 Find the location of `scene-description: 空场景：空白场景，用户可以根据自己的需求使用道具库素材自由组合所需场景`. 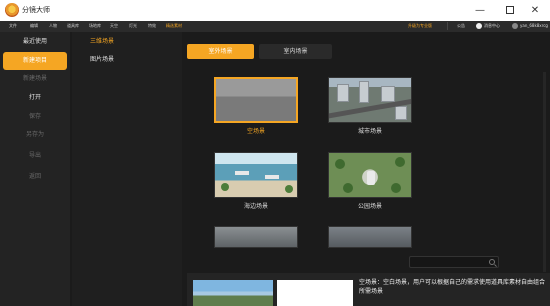

scene-description: 空场景：空白场景，用户可以根据自己的需求使用道具库素材自由组合所需场景 is located at coordinates (452, 287).